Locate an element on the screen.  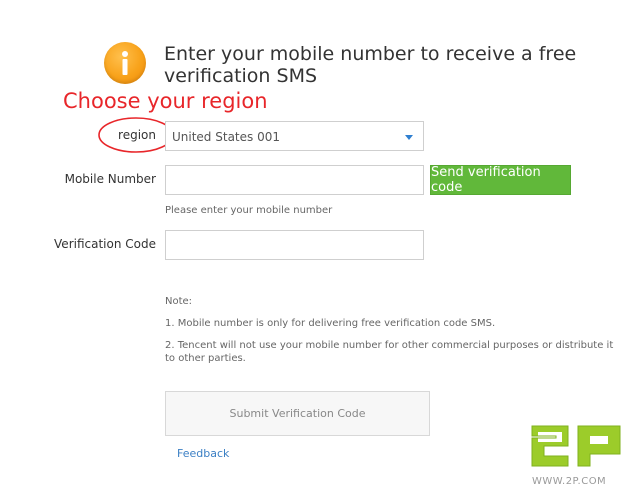
verification-code-field is located at coordinates (294, 245).